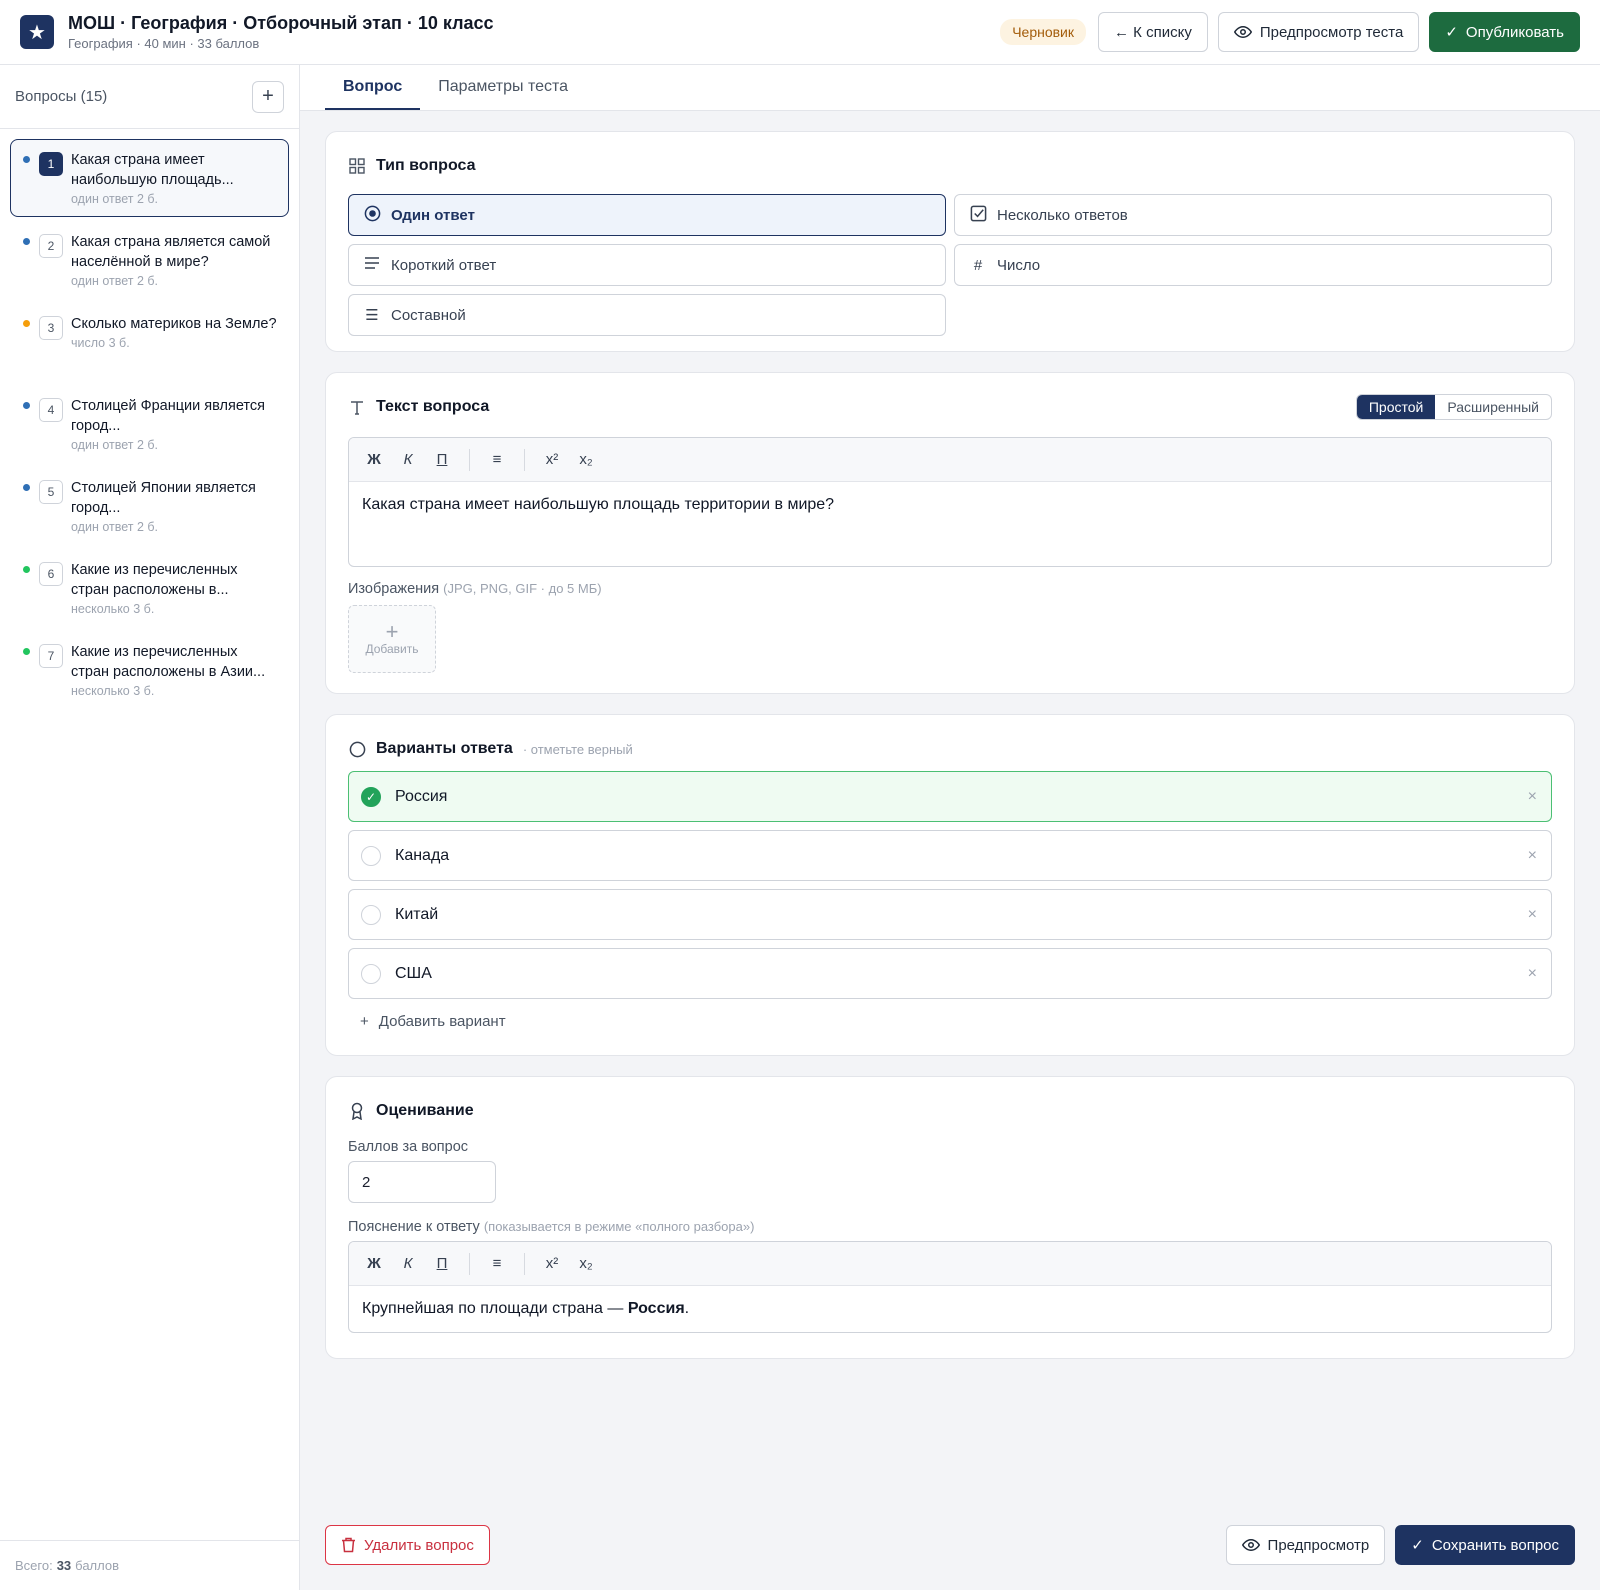 The image size is (1600, 1590). I want to click on explanation-input: Крупнейшая по площади страна — Россия., so click(950, 1309).